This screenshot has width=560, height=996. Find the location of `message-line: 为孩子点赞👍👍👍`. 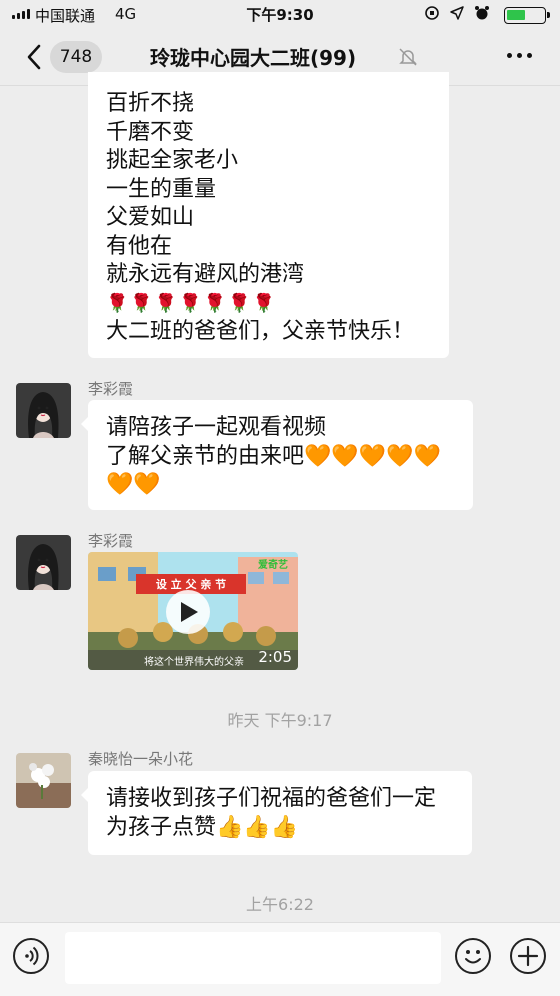

message-line: 为孩子点赞👍👍👍 is located at coordinates (202, 827).